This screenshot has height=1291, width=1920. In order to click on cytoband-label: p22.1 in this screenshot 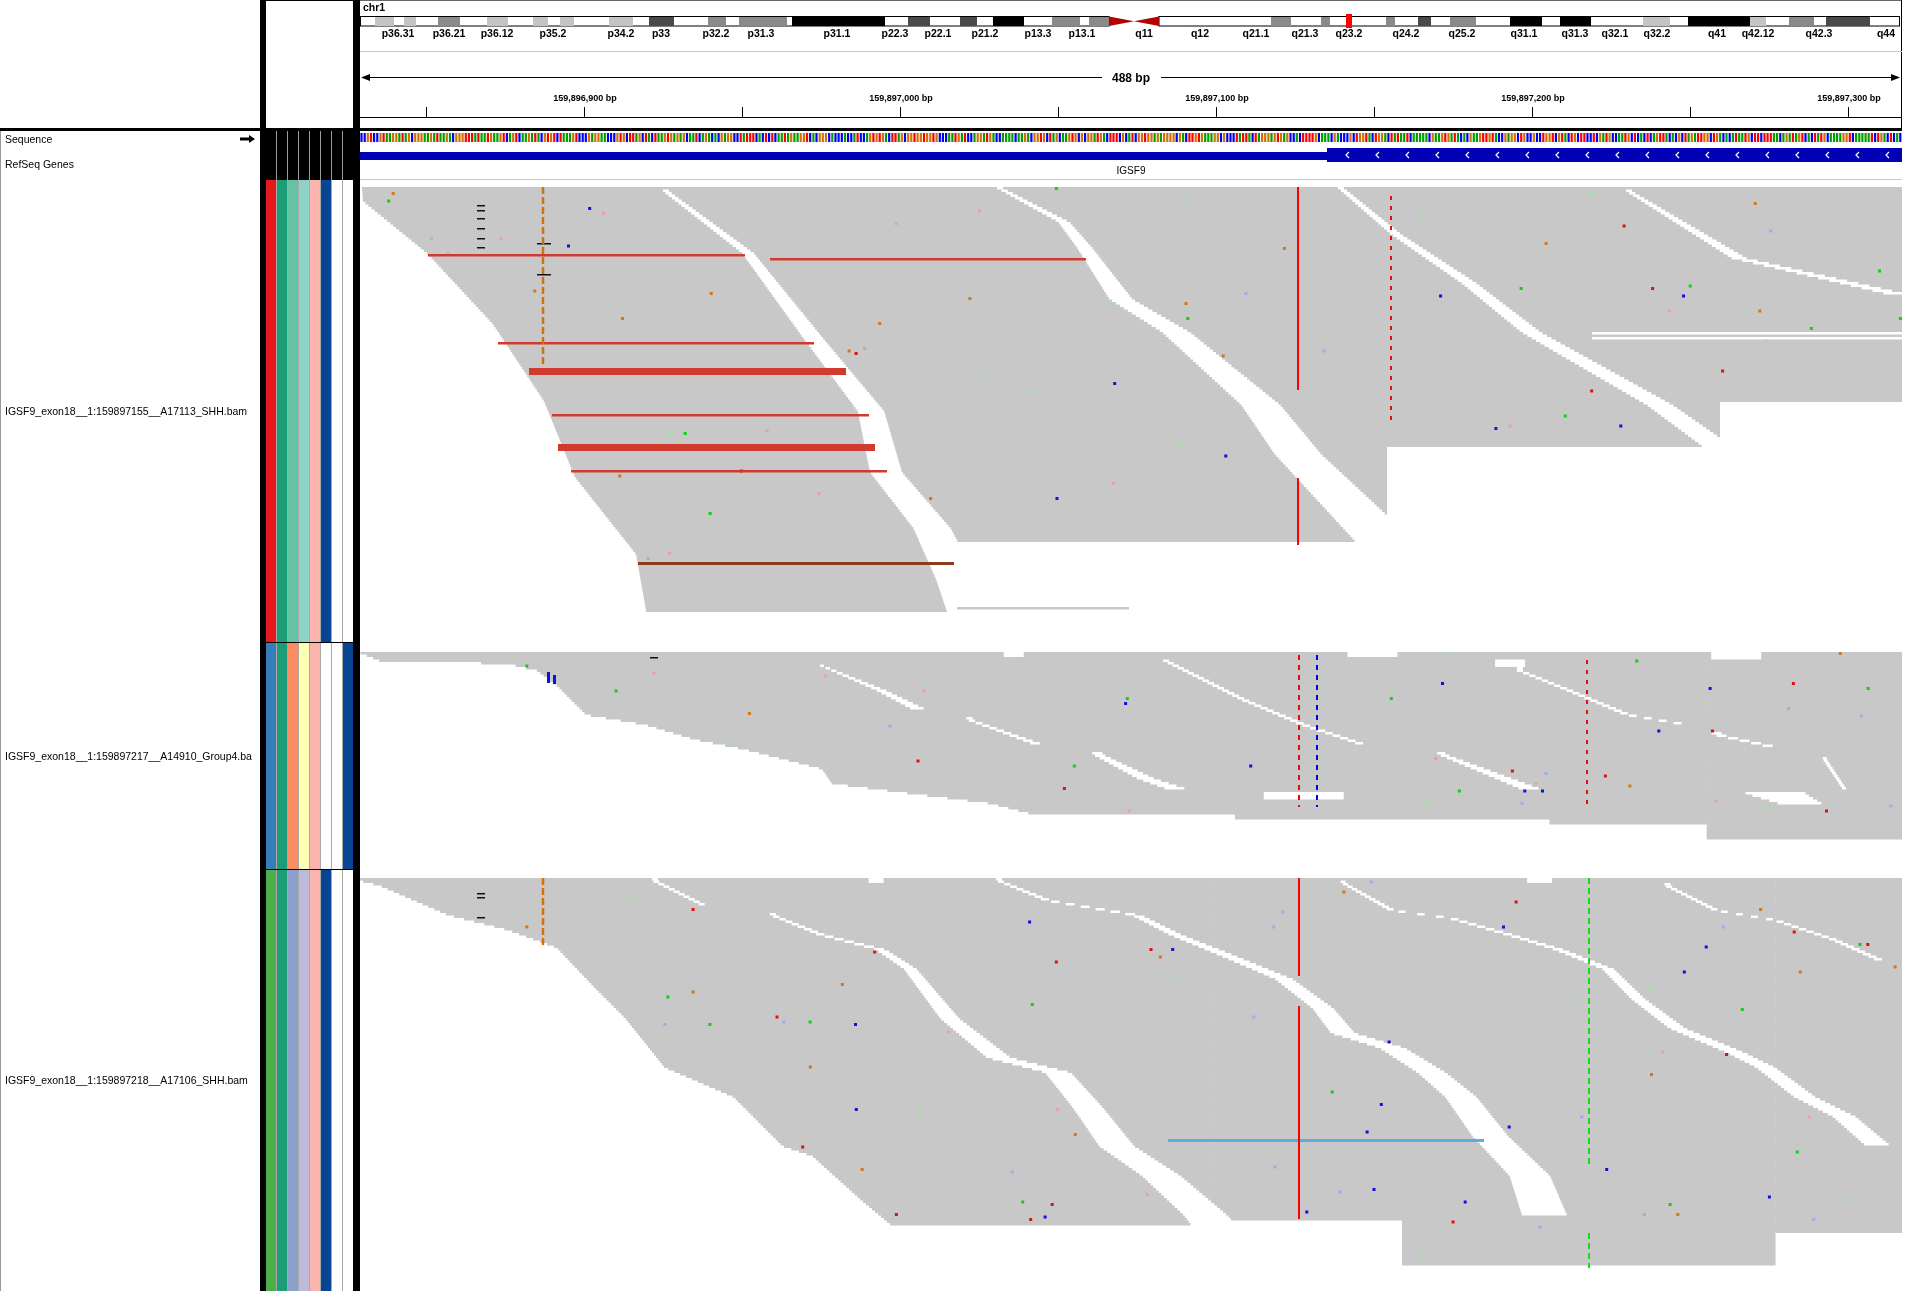, I will do `click(938, 32)`.